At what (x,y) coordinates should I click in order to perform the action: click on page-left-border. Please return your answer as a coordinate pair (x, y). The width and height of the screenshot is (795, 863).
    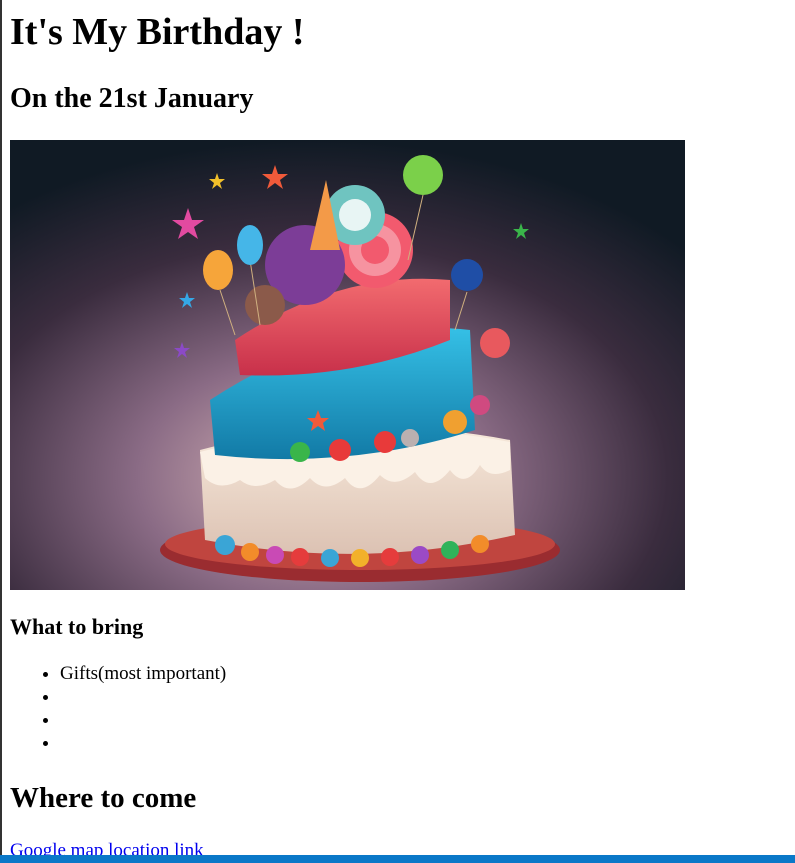
    Looking at the image, I should click on (1, 431).